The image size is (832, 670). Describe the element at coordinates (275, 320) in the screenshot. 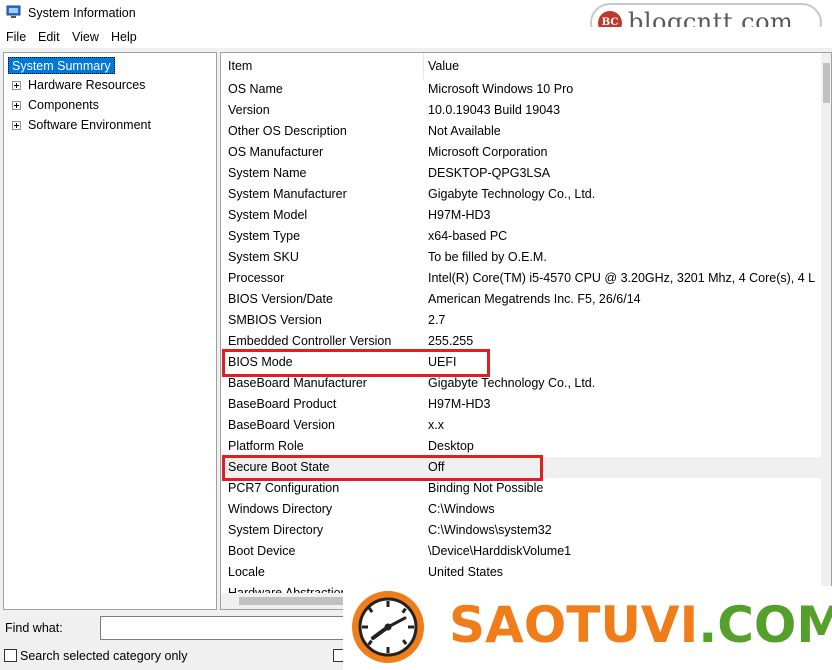

I see `item-cell: SMBIOS Version` at that location.